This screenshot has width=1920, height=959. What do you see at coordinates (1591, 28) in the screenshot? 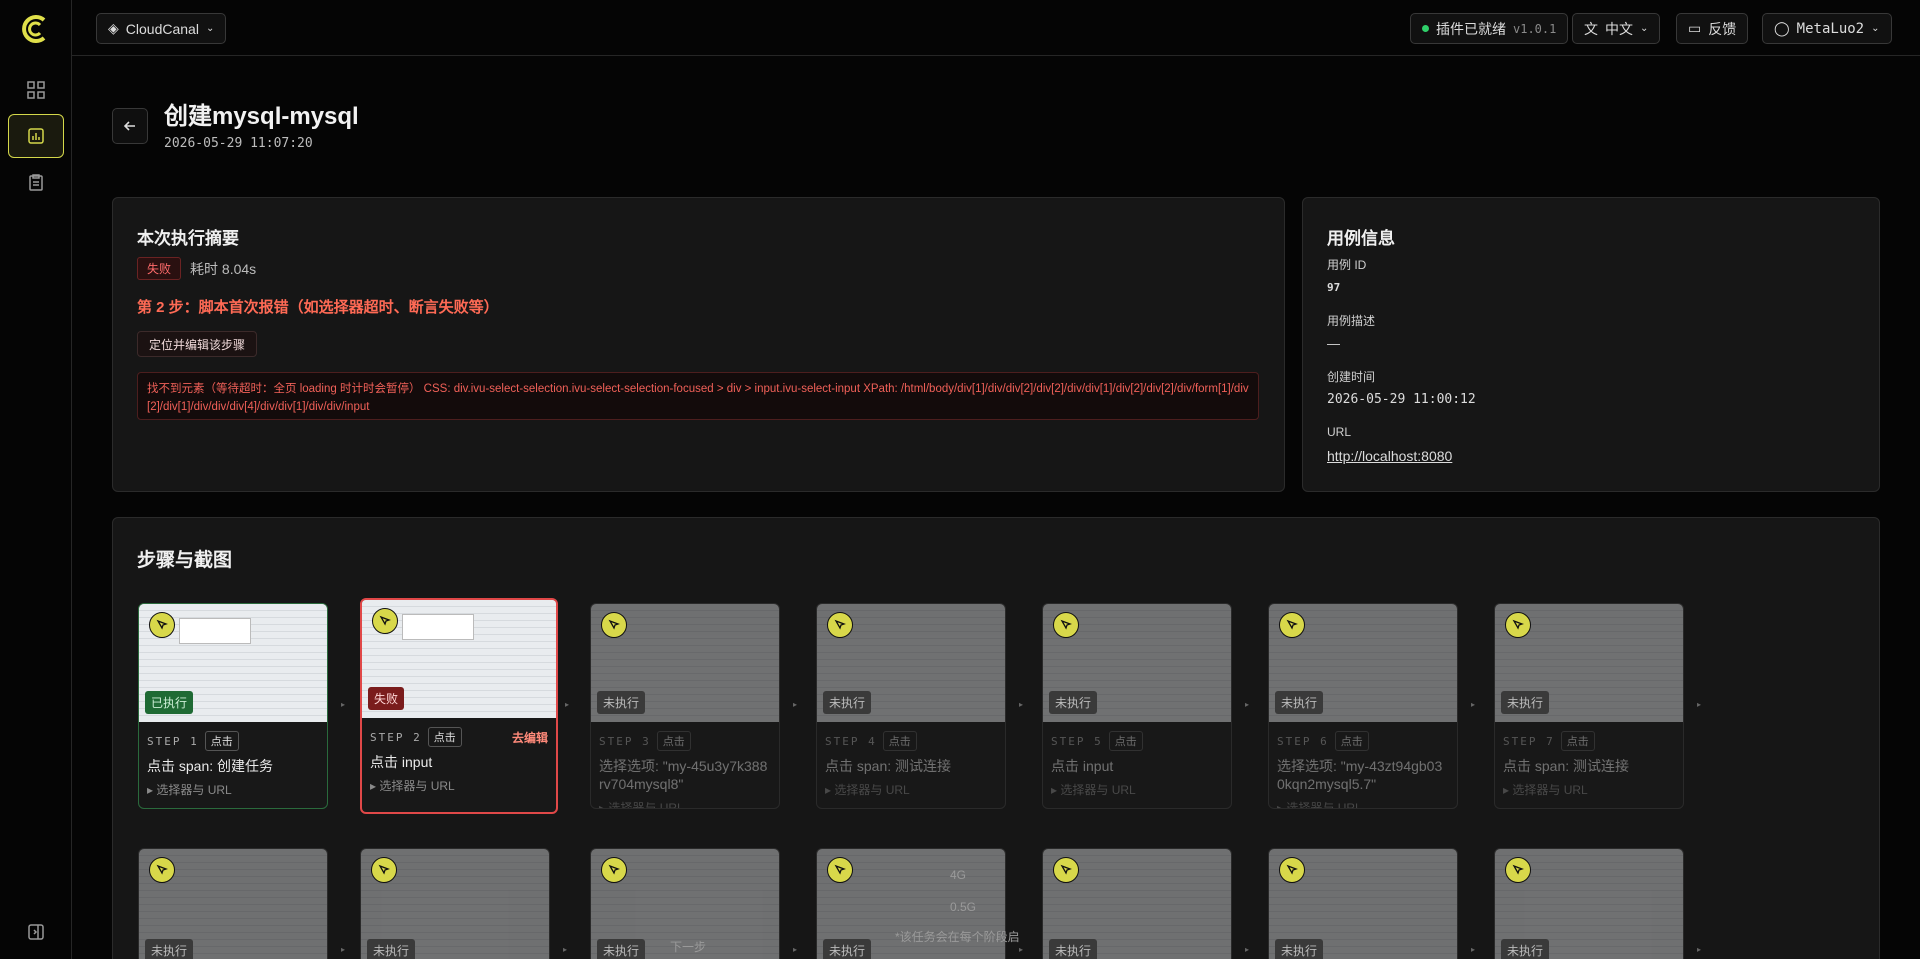
I see `translate-icon: 文` at bounding box center [1591, 28].